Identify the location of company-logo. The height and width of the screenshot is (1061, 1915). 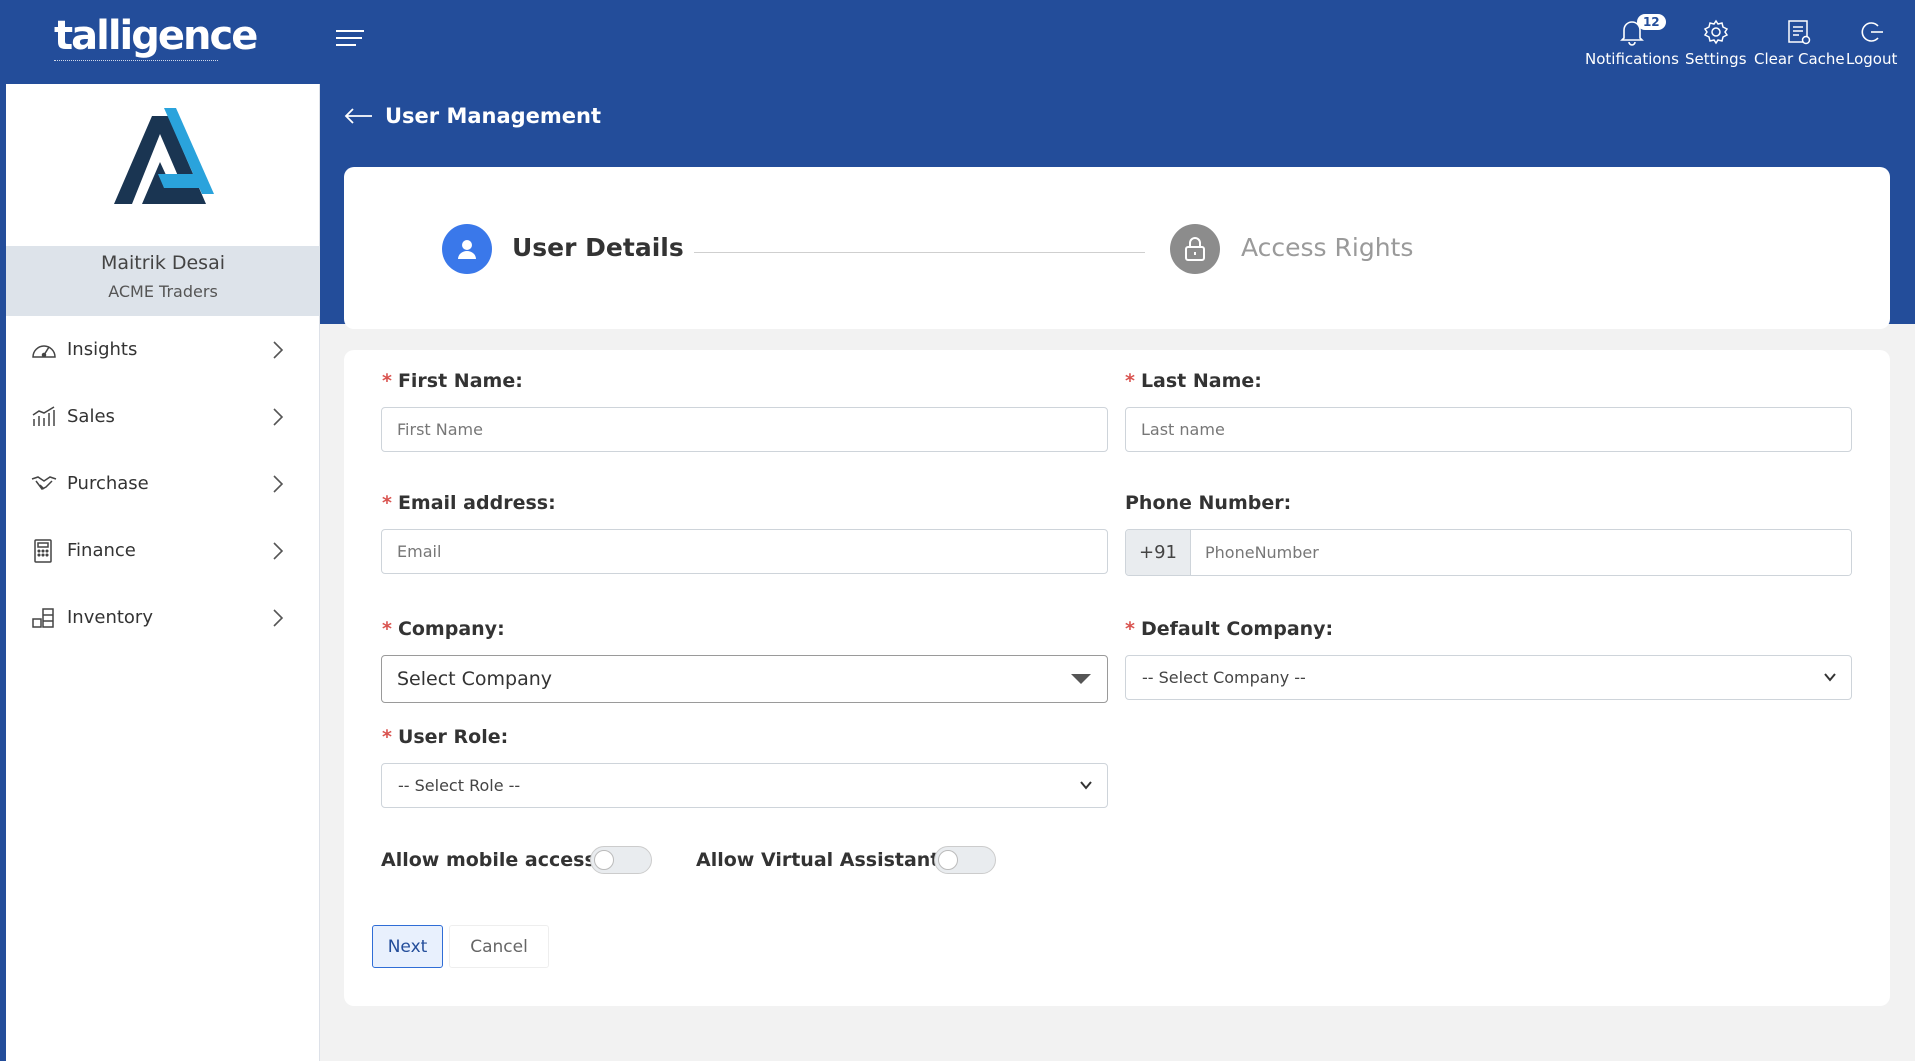
(162, 156).